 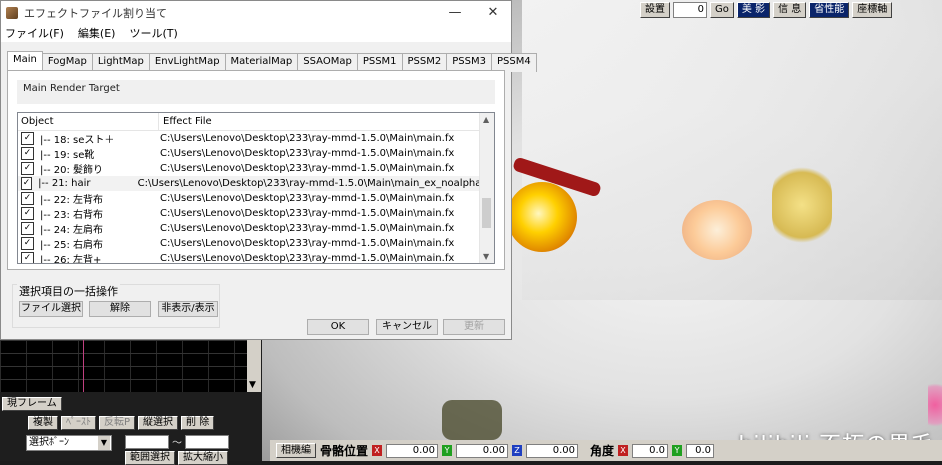 What do you see at coordinates (474, 327) in the screenshot?
I see `update-button: 更新` at bounding box center [474, 327].